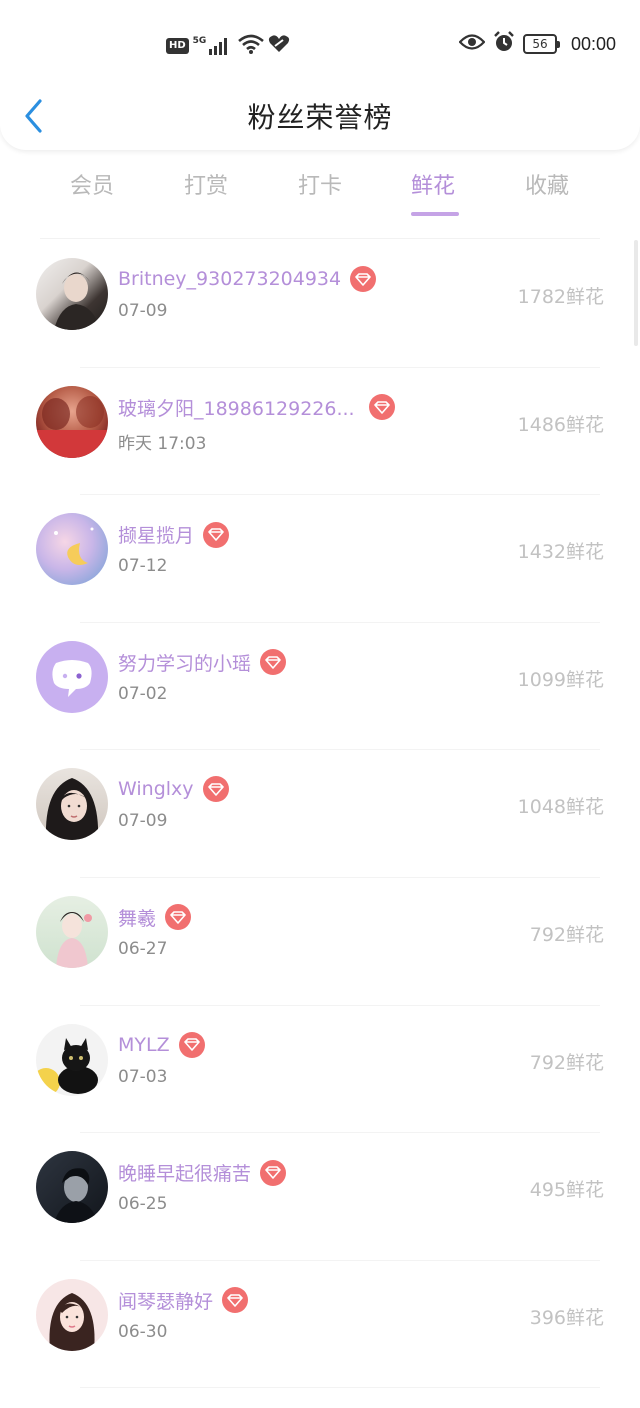  I want to click on alarm-icon, so click(504, 44).